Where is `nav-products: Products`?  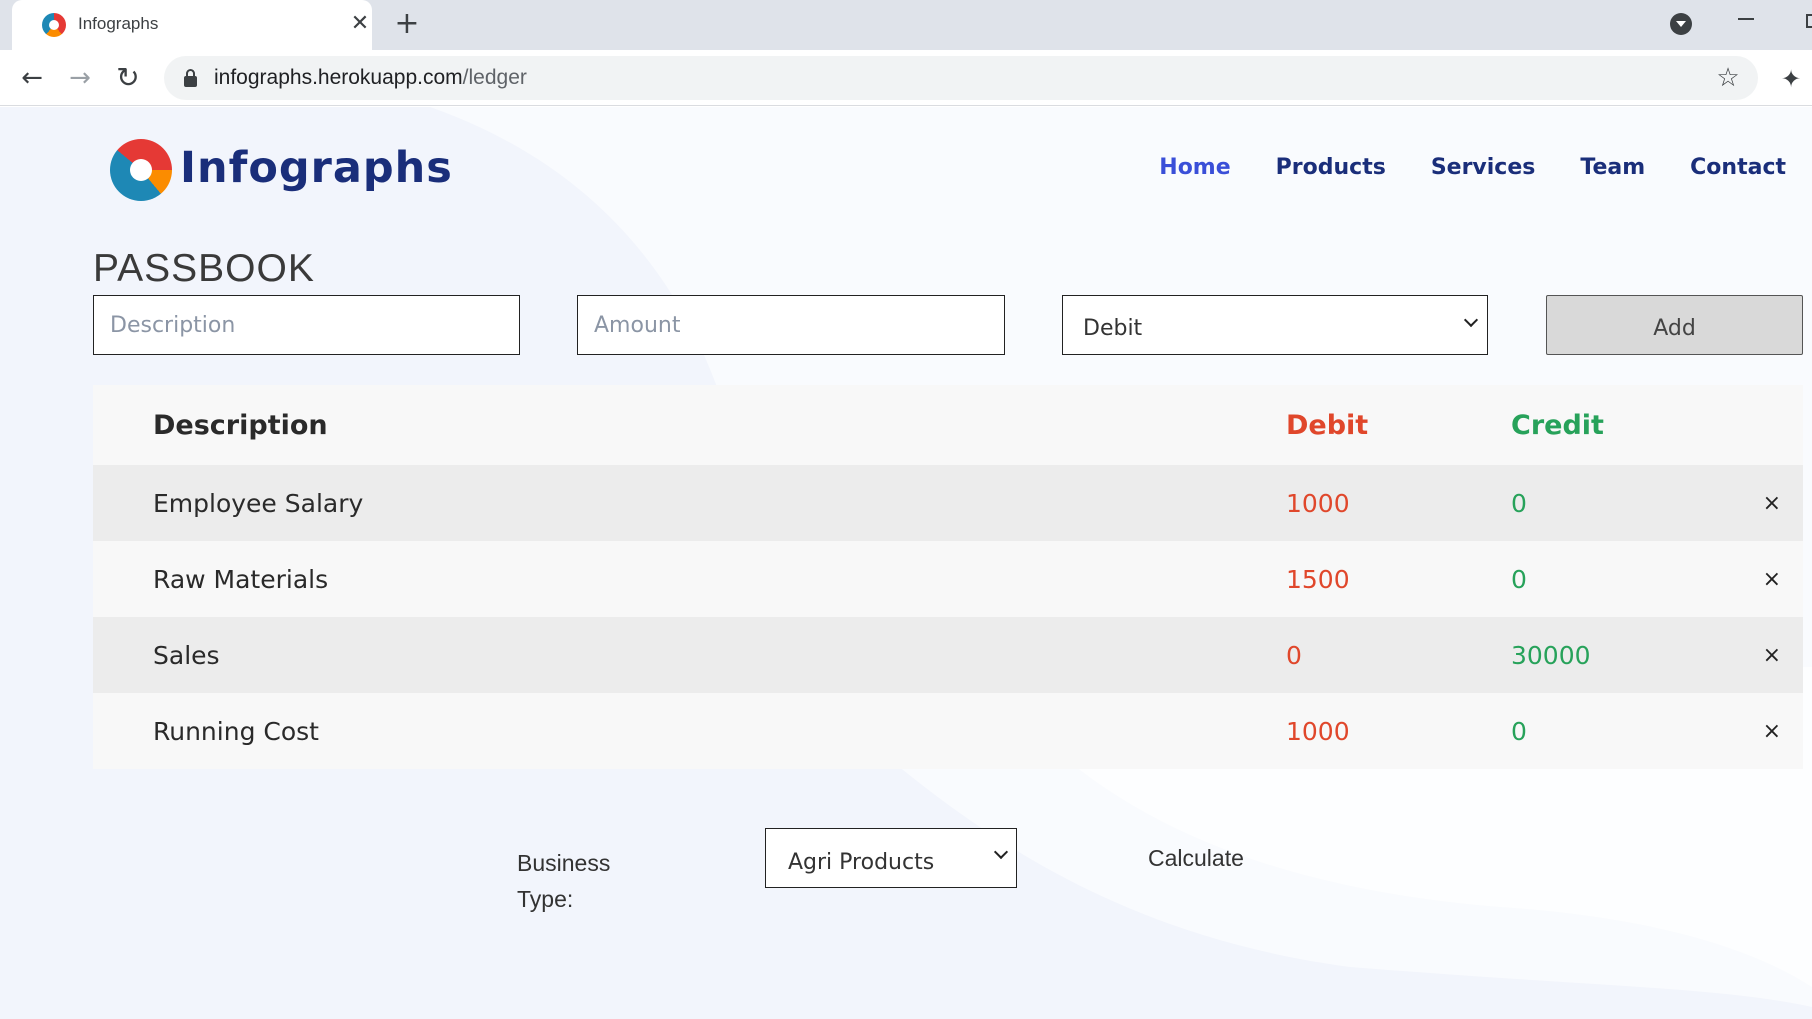 nav-products: Products is located at coordinates (1331, 167).